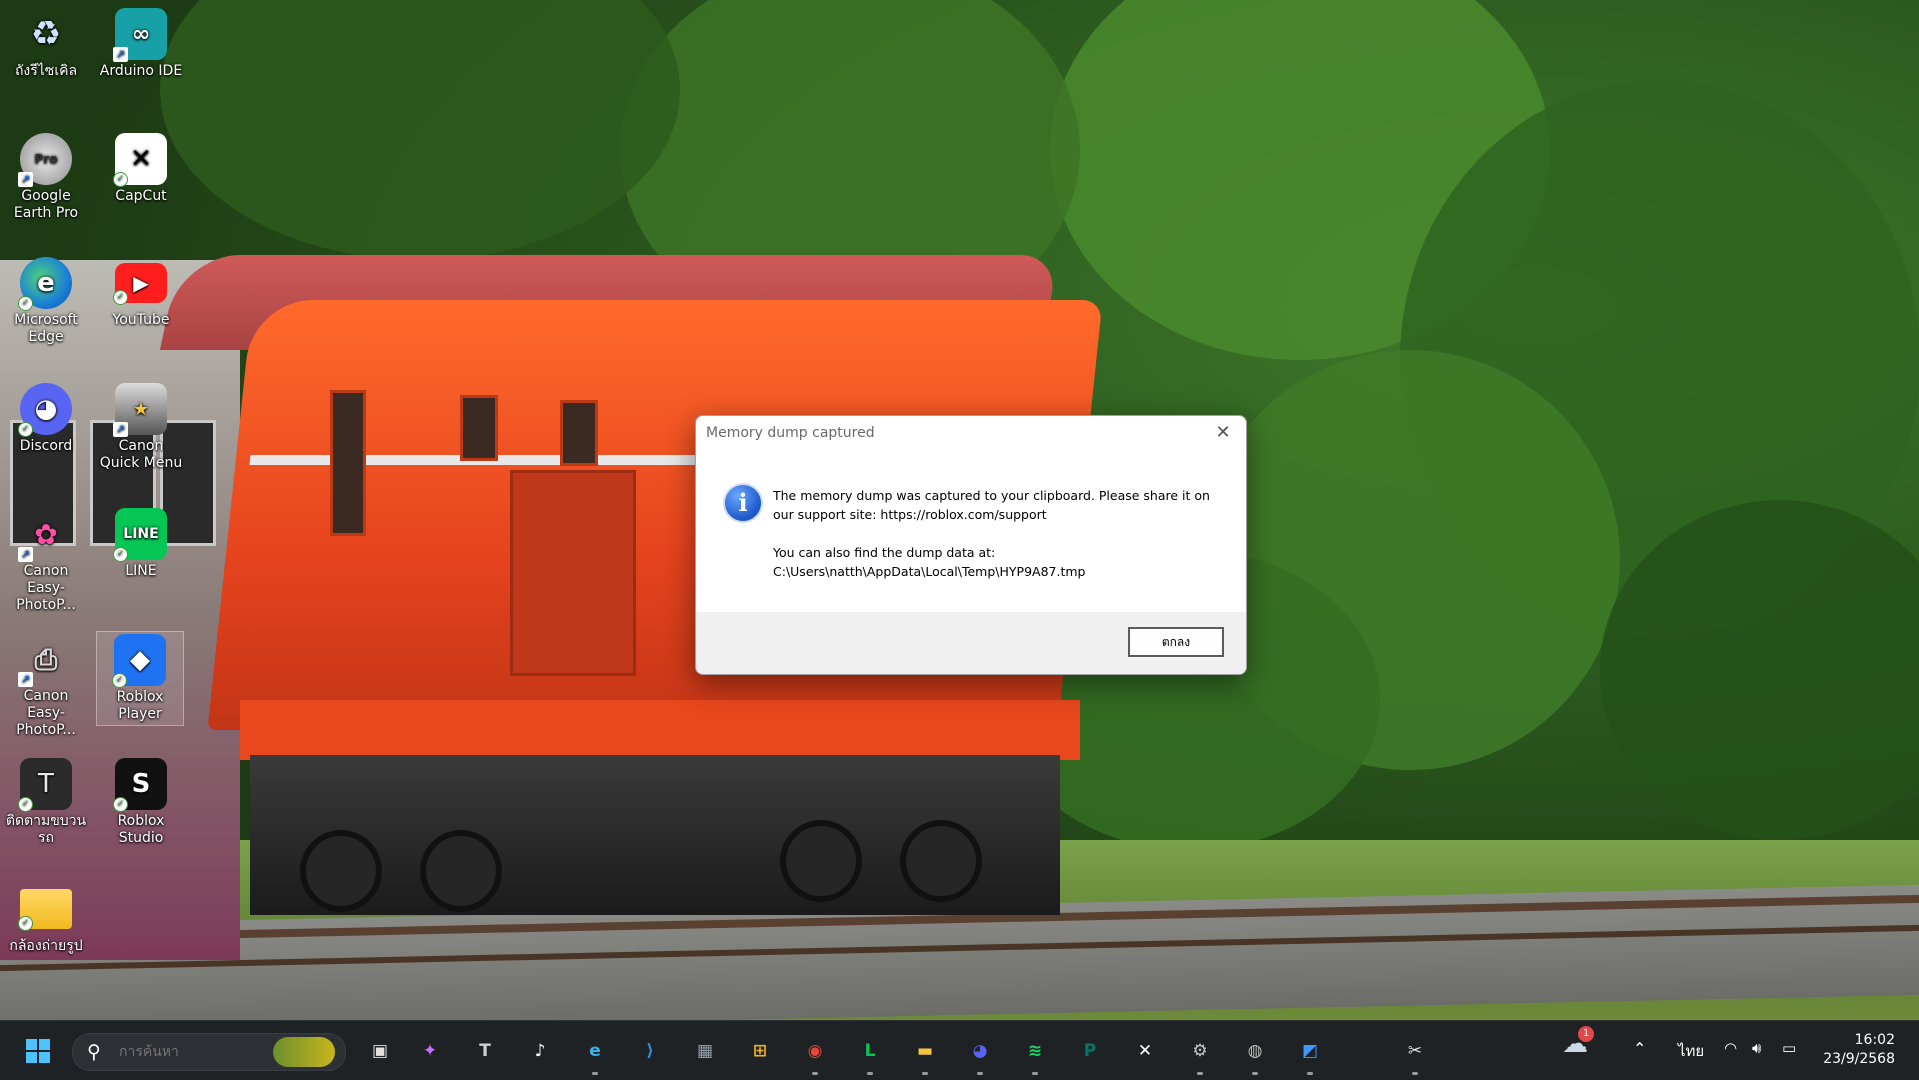 Image resolution: width=1919 pixels, height=1080 pixels. I want to click on desktop-icon-arduino: ∞ ↗ Arduino IDE, so click(141, 44).